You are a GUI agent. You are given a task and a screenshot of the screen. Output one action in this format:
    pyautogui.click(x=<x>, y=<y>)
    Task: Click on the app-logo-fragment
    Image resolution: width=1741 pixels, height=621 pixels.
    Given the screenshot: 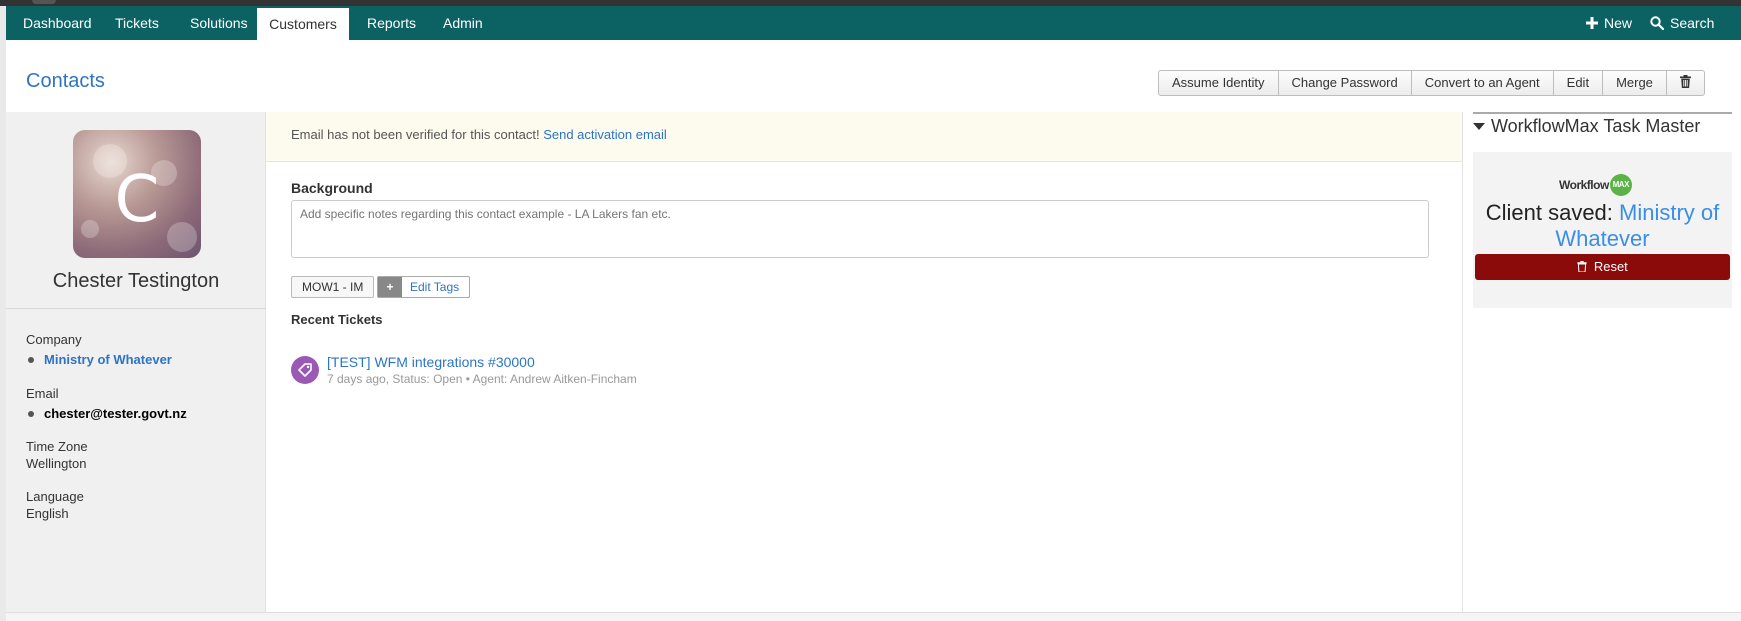 What is the action you would take?
    pyautogui.click(x=44, y=2)
    